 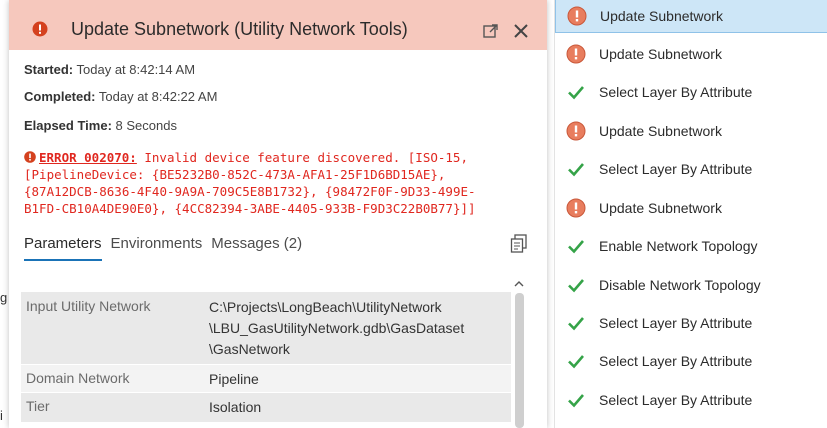 I want to click on error-code-link: ERROR 002070:, so click(x=88, y=157).